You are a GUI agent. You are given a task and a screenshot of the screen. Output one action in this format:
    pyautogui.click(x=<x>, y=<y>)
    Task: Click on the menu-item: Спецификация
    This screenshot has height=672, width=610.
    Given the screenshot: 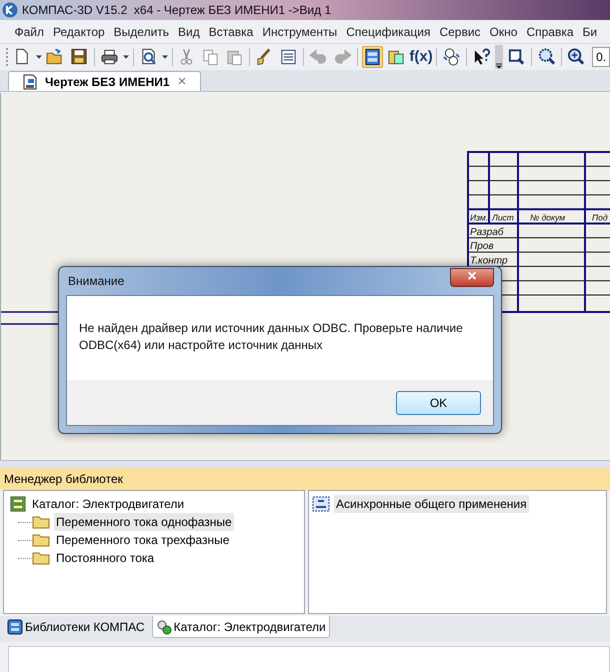 What is the action you would take?
    pyautogui.click(x=388, y=31)
    